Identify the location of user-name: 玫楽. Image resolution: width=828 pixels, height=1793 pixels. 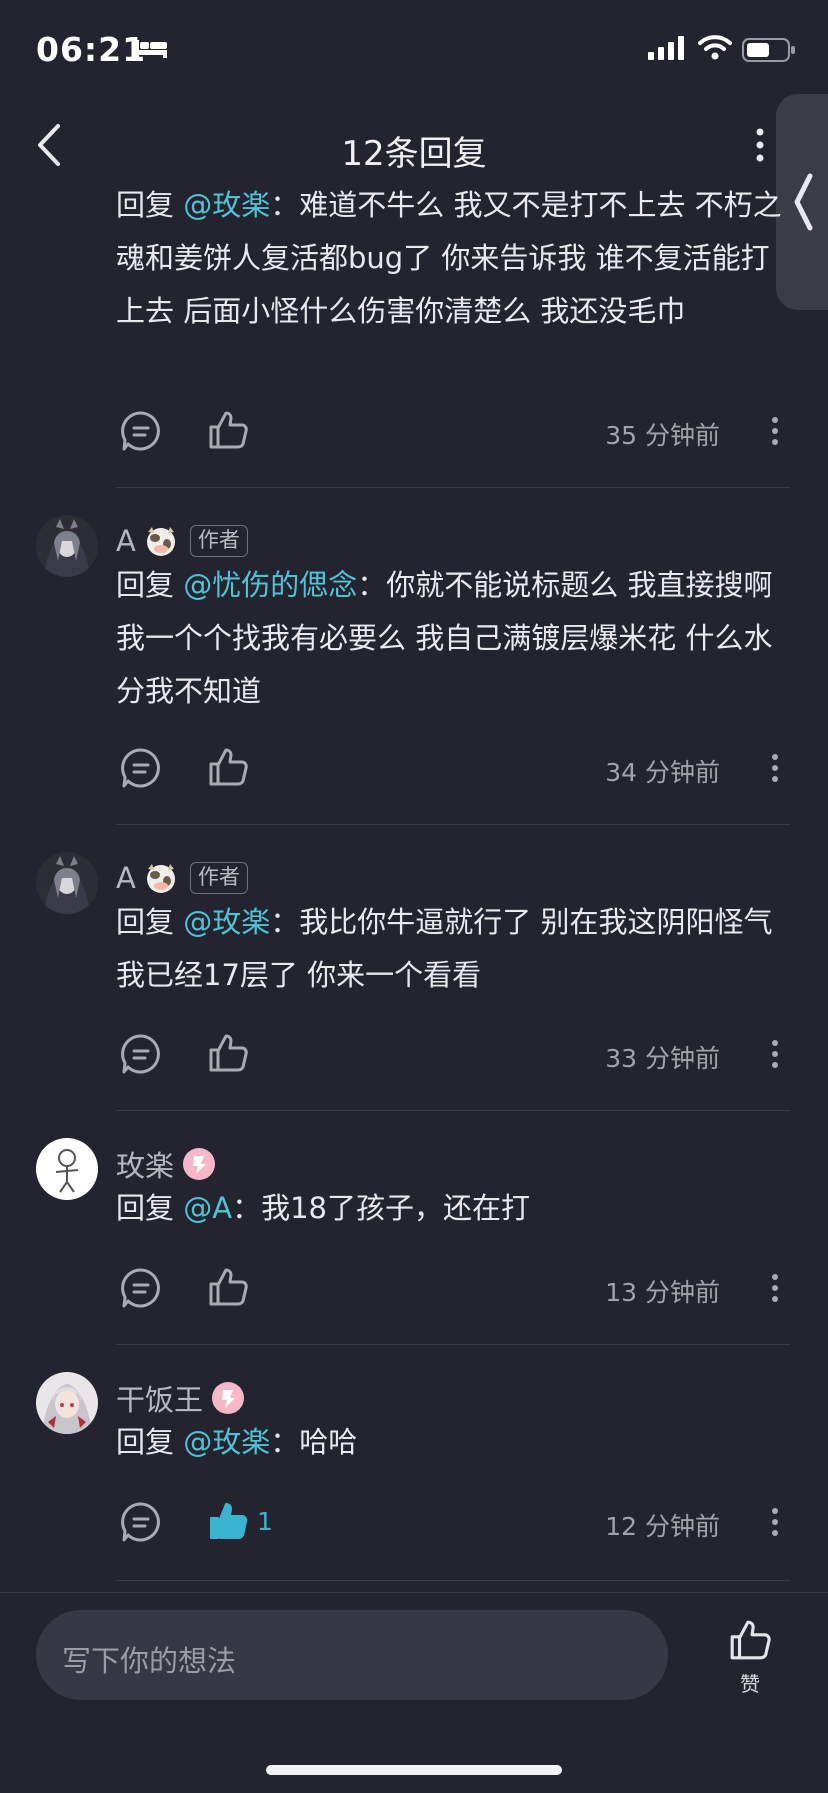
(145, 1164).